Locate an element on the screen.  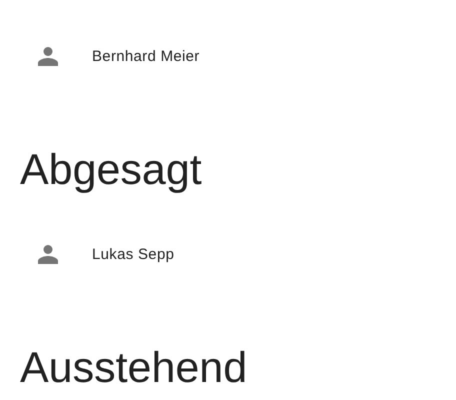
person-name: Bernhard Meier is located at coordinates (146, 56).